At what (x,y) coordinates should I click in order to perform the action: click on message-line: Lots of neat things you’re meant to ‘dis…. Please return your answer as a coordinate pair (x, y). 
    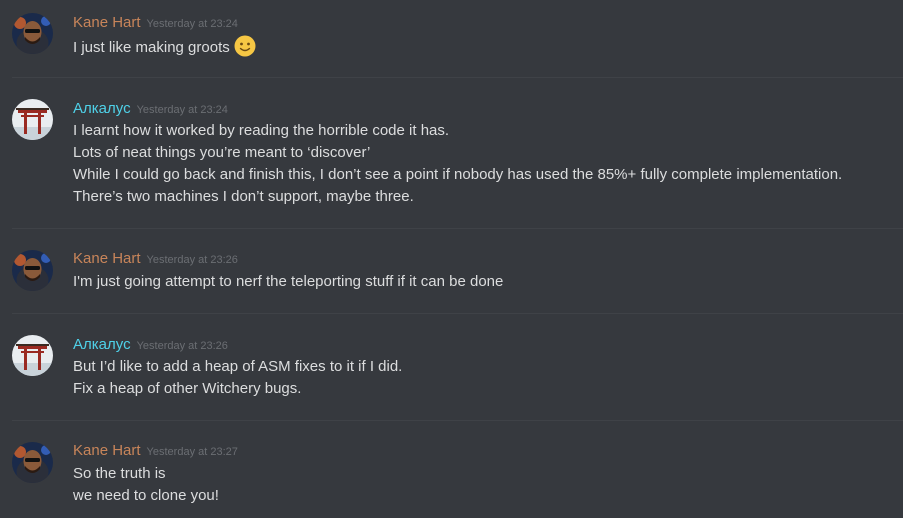
    Looking at the image, I should click on (222, 152).